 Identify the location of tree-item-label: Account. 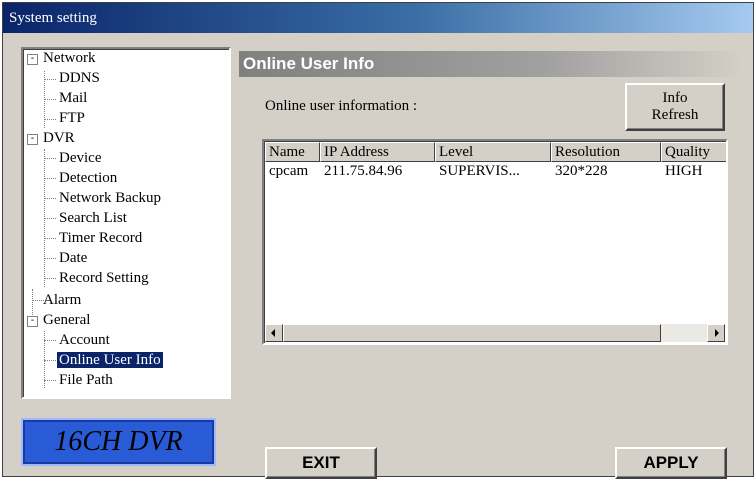
(84, 340).